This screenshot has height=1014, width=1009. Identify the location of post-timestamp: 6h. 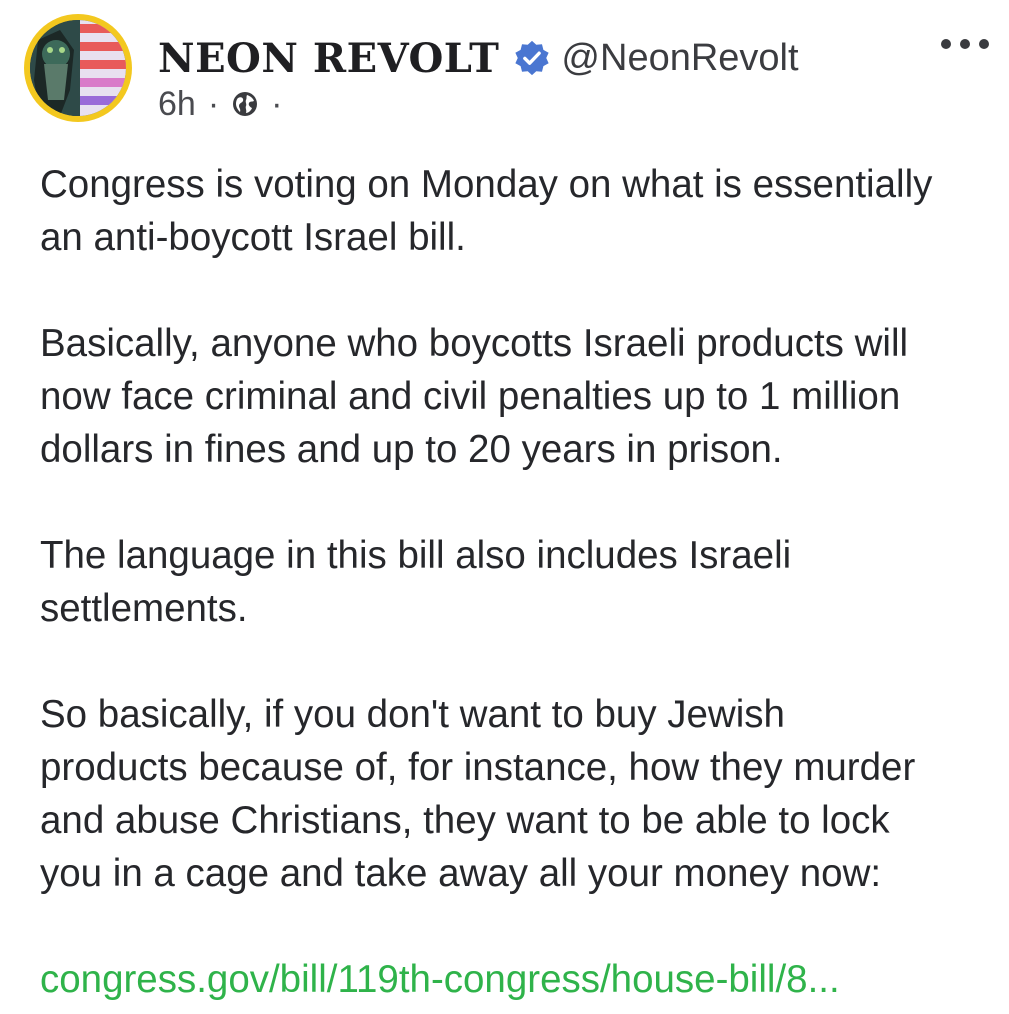
(177, 104).